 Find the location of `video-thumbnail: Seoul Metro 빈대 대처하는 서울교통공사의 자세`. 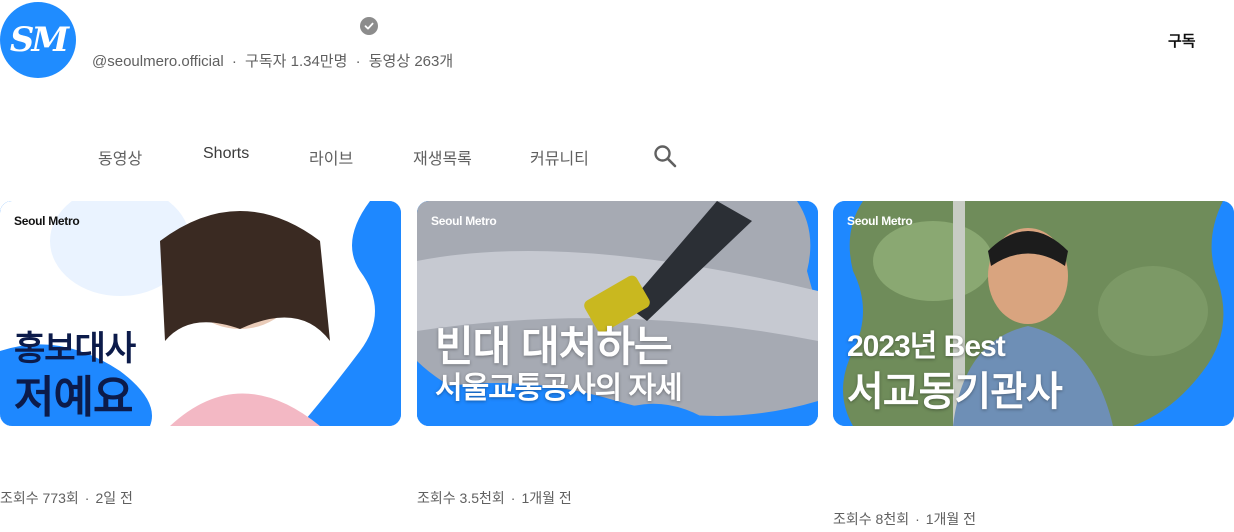

video-thumbnail: Seoul Metro 빈대 대처하는 서울교통공사의 자세 is located at coordinates (617, 313).